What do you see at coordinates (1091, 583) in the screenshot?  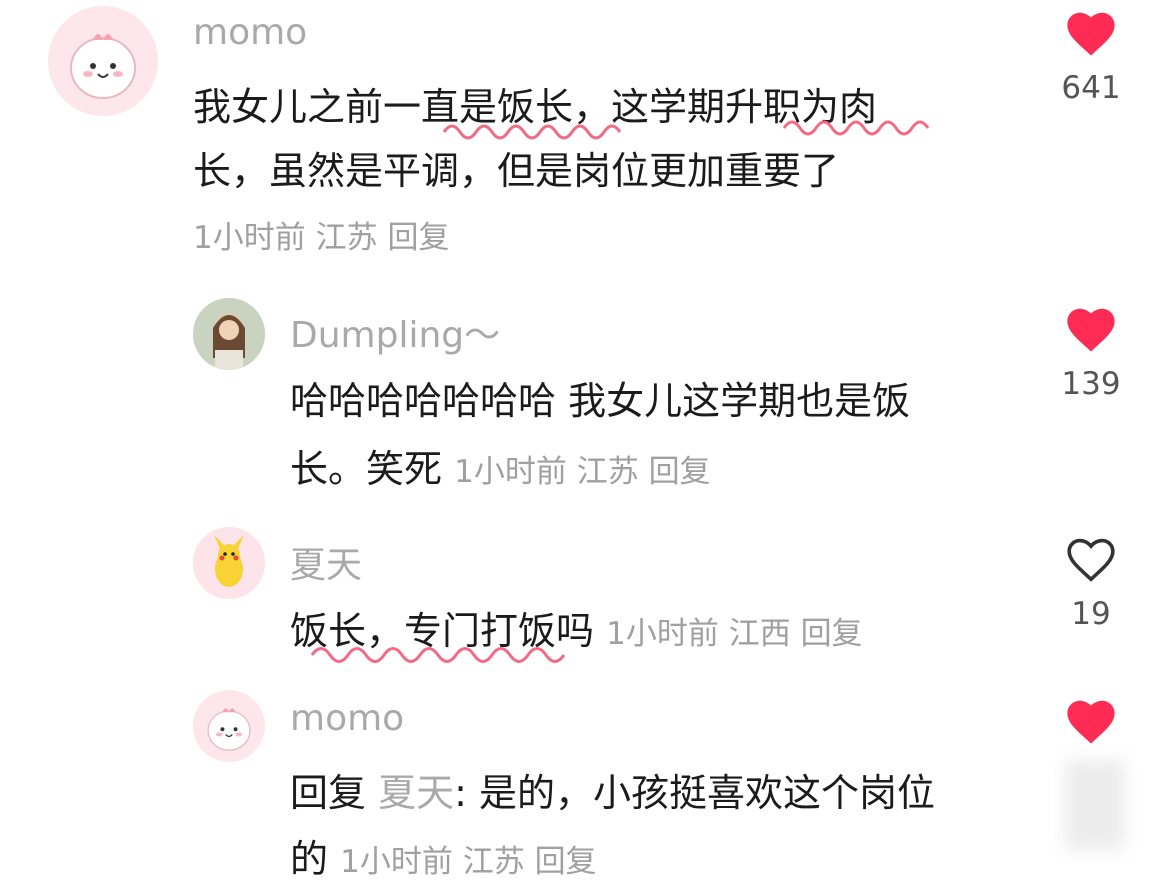 I see `like-button: 19` at bounding box center [1091, 583].